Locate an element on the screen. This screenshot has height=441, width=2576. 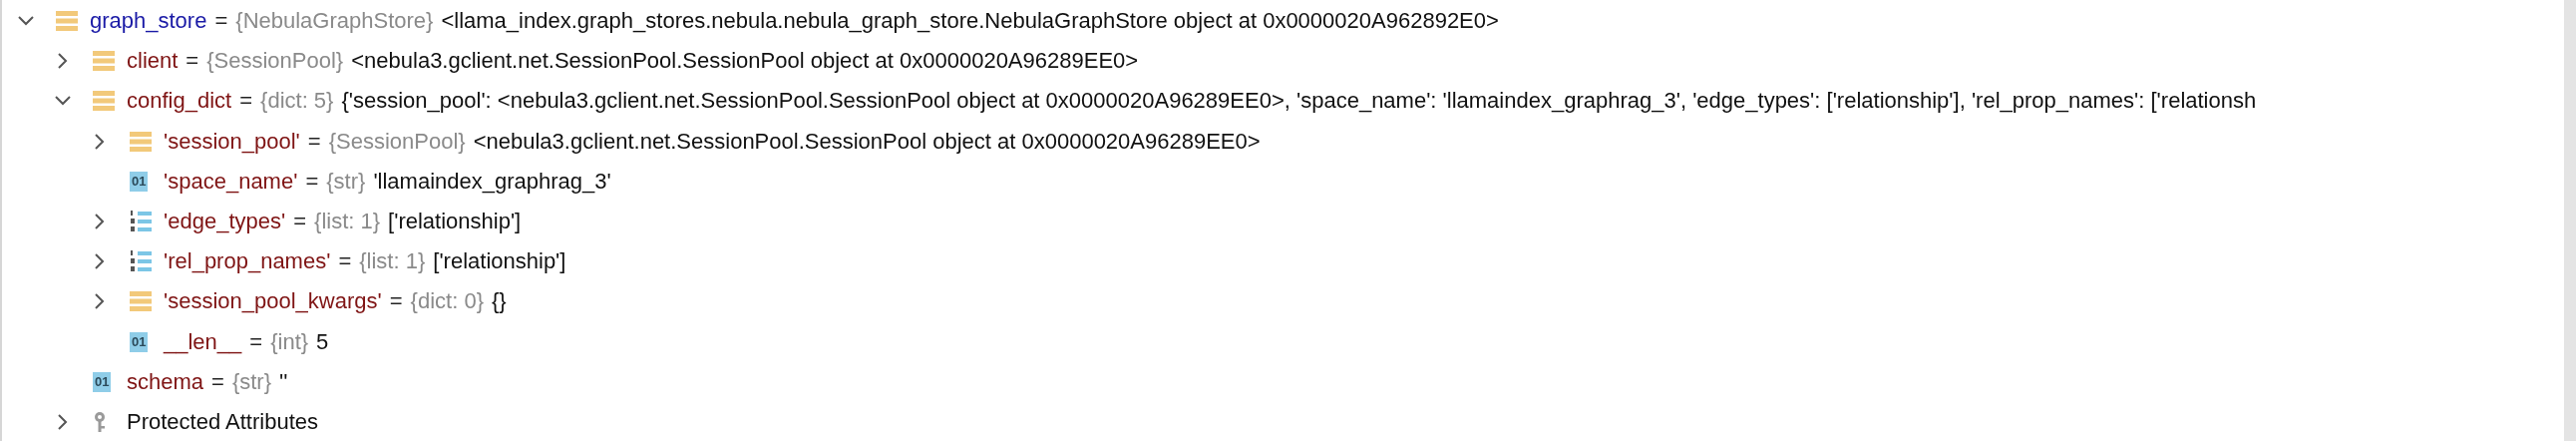
variable-name: schema is located at coordinates (165, 381).